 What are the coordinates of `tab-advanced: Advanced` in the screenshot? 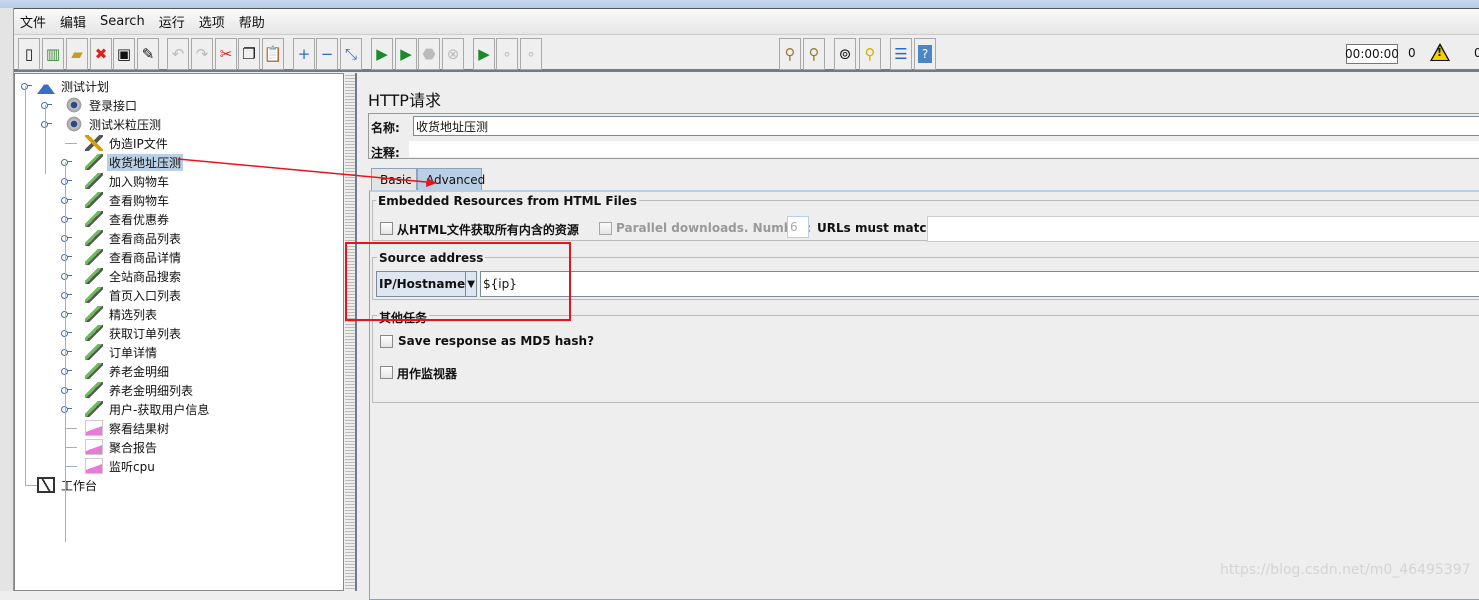 It's located at (451, 179).